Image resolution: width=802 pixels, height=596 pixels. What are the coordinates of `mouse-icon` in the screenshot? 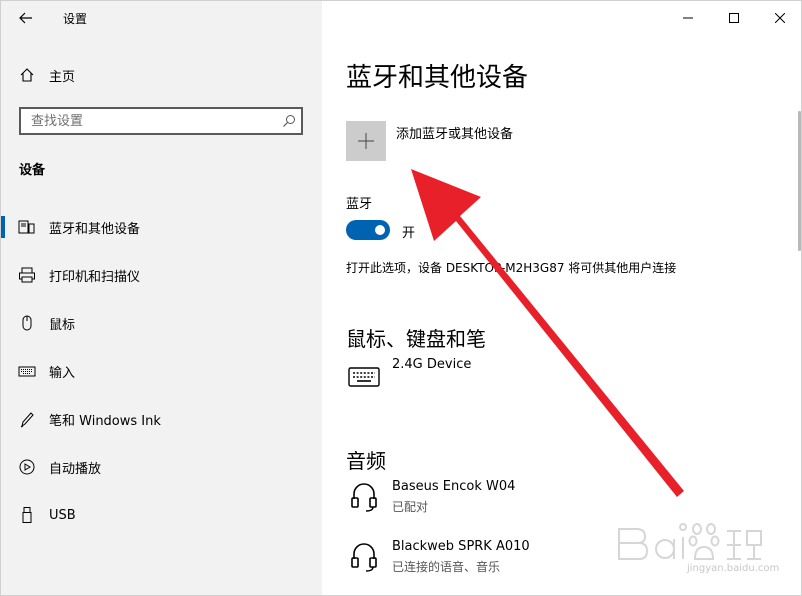 It's located at (27, 323).